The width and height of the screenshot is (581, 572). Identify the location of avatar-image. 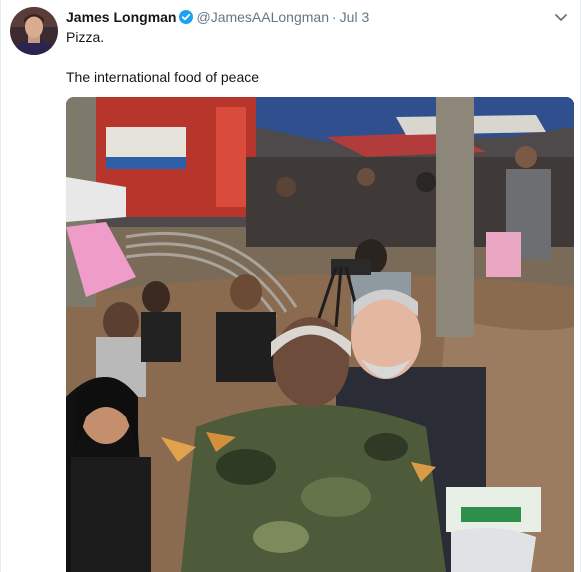
(34, 31).